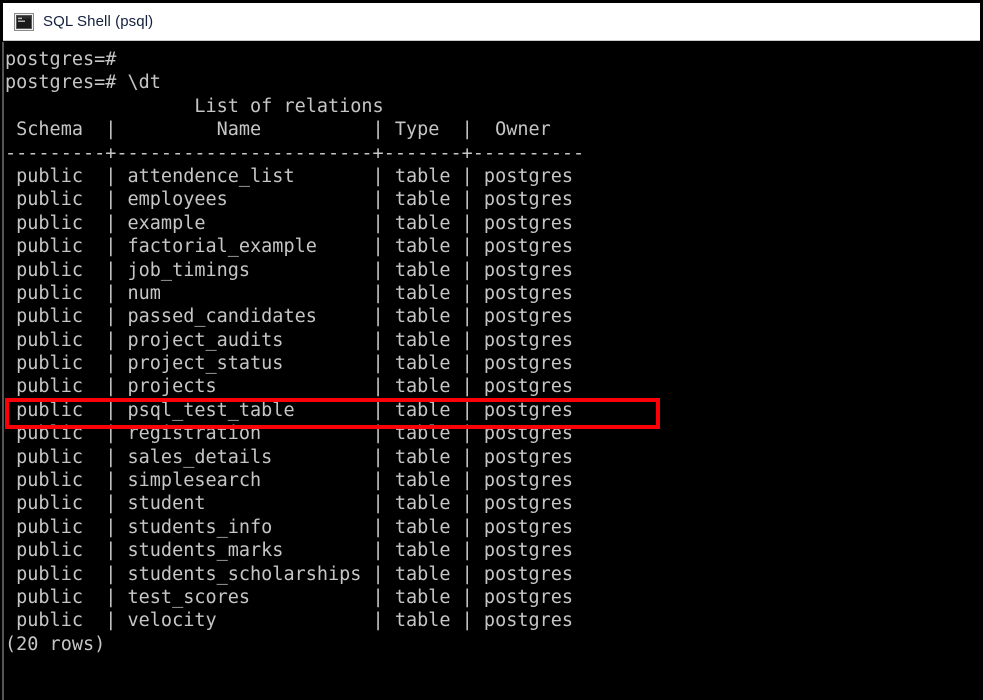 The height and width of the screenshot is (700, 983). Describe the element at coordinates (491, 22) in the screenshot. I see `title-bar: SQL Shell (psql)` at that location.